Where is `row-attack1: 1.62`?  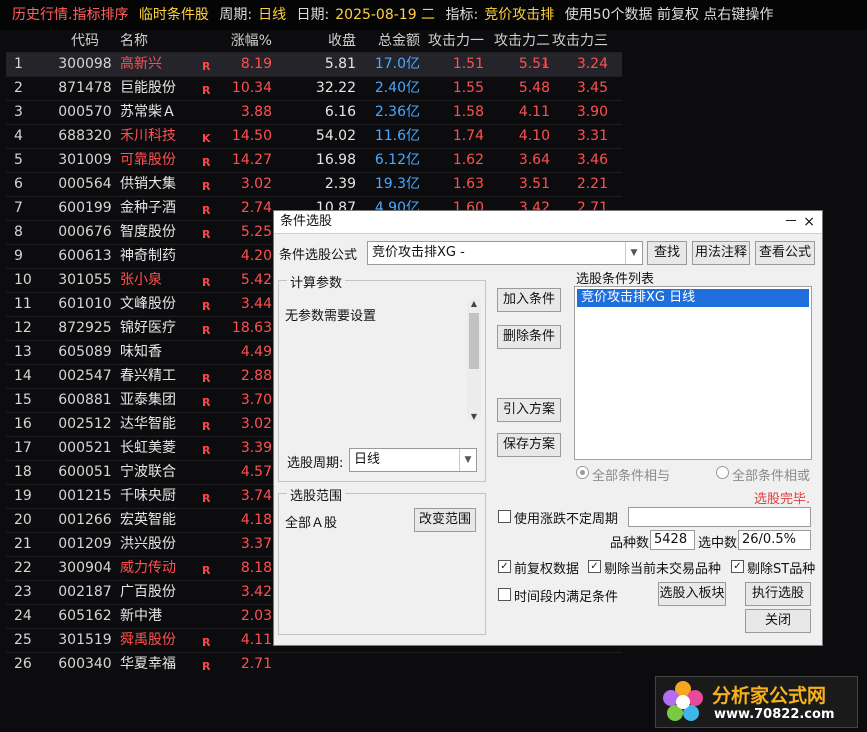
row-attack1: 1.62 is located at coordinates (468, 160).